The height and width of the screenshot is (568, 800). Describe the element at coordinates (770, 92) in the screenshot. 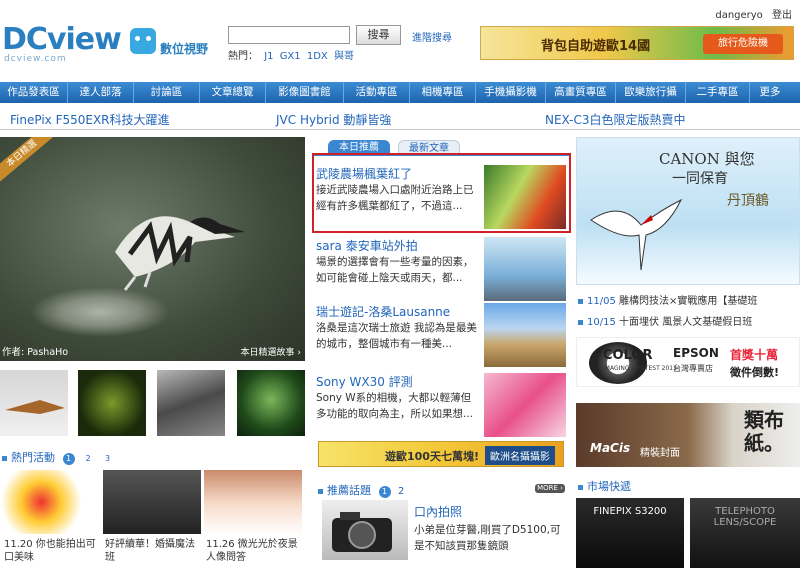

I see `nav-item-more: 更多` at that location.